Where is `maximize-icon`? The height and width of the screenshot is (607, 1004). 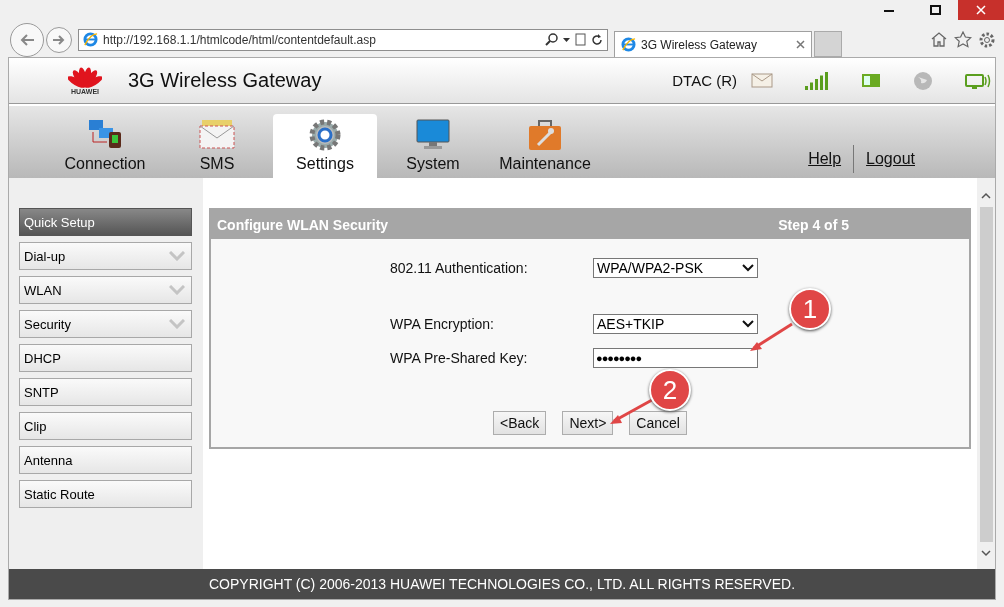 maximize-icon is located at coordinates (935, 10).